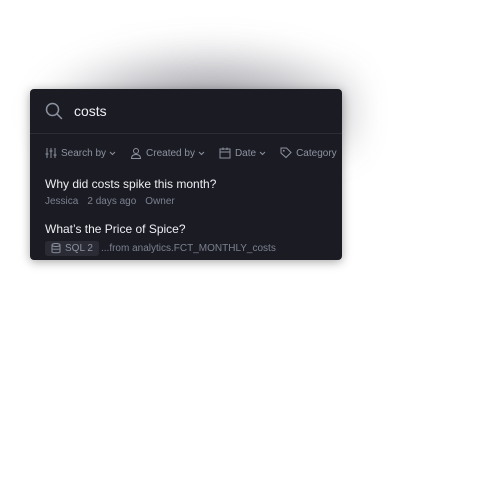 The height and width of the screenshot is (500, 500). I want to click on filter-created-by: Created by, so click(167, 153).